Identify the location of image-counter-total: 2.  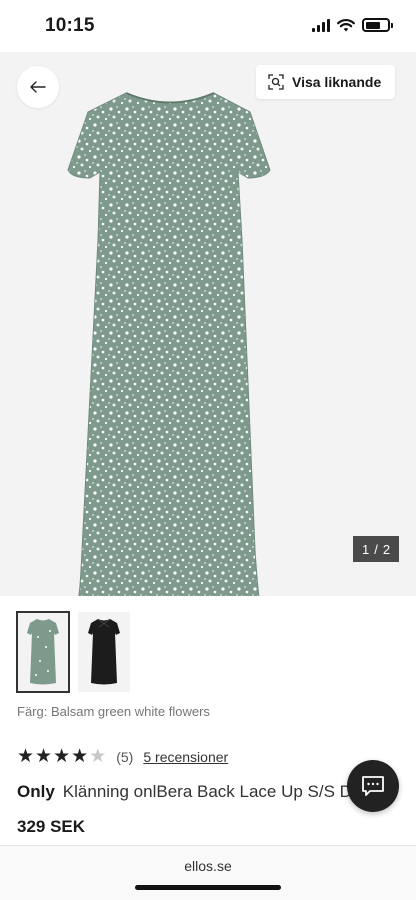
(386, 549).